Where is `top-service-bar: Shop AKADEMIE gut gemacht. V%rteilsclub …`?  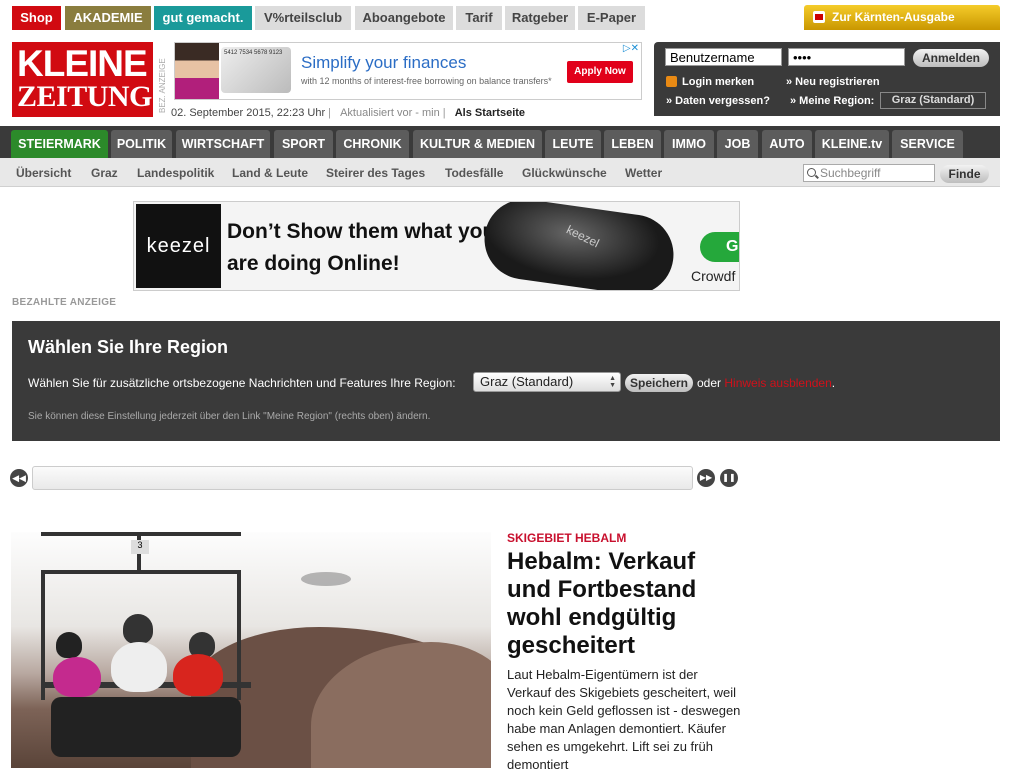 top-service-bar: Shop AKADEMIE gut gemacht. V%rteilsclub … is located at coordinates (512, 15).